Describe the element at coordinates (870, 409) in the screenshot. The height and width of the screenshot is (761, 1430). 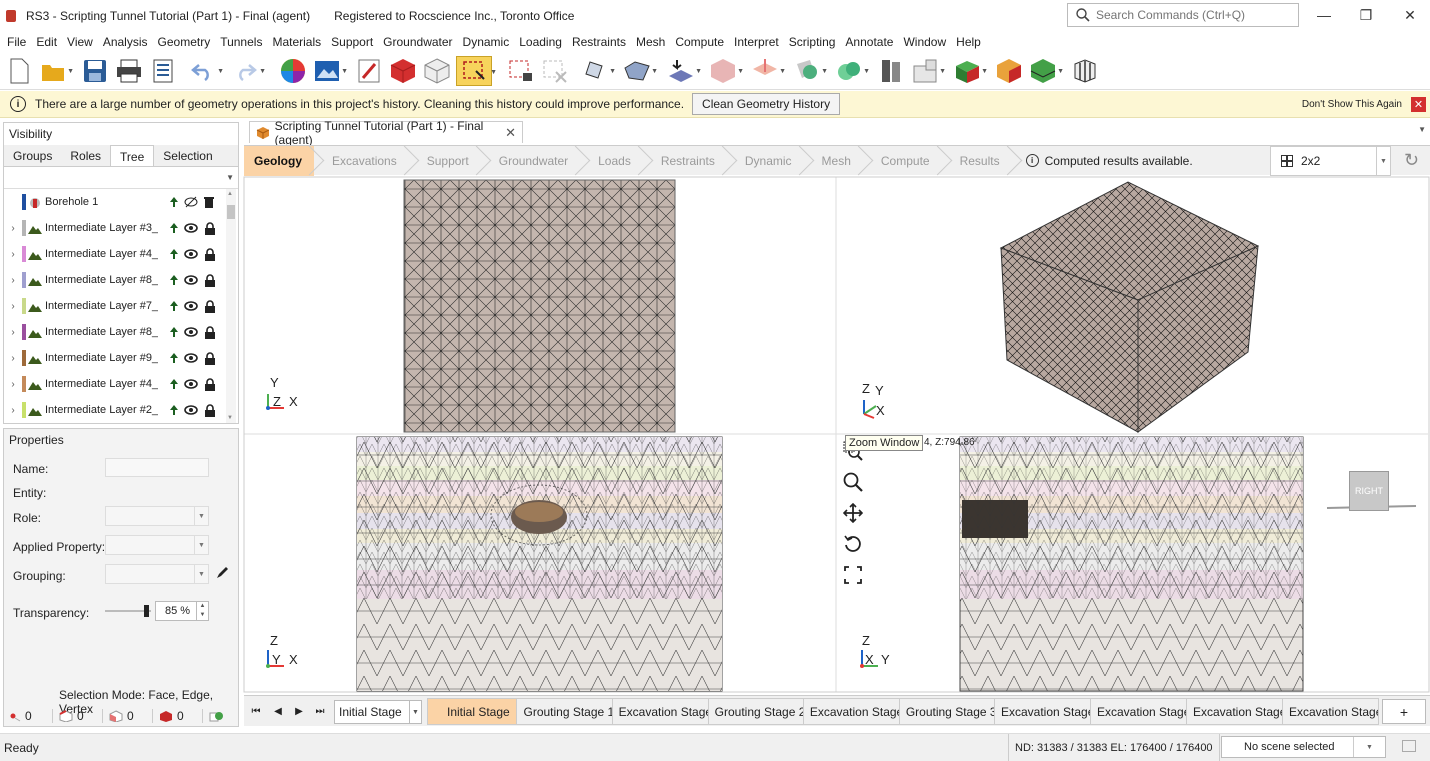
I see `axis-triad-tr` at that location.